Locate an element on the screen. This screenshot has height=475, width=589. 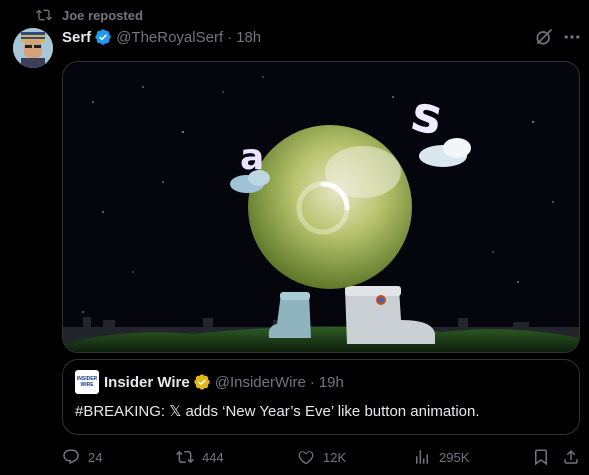
like-button: 12K is located at coordinates (321, 457).